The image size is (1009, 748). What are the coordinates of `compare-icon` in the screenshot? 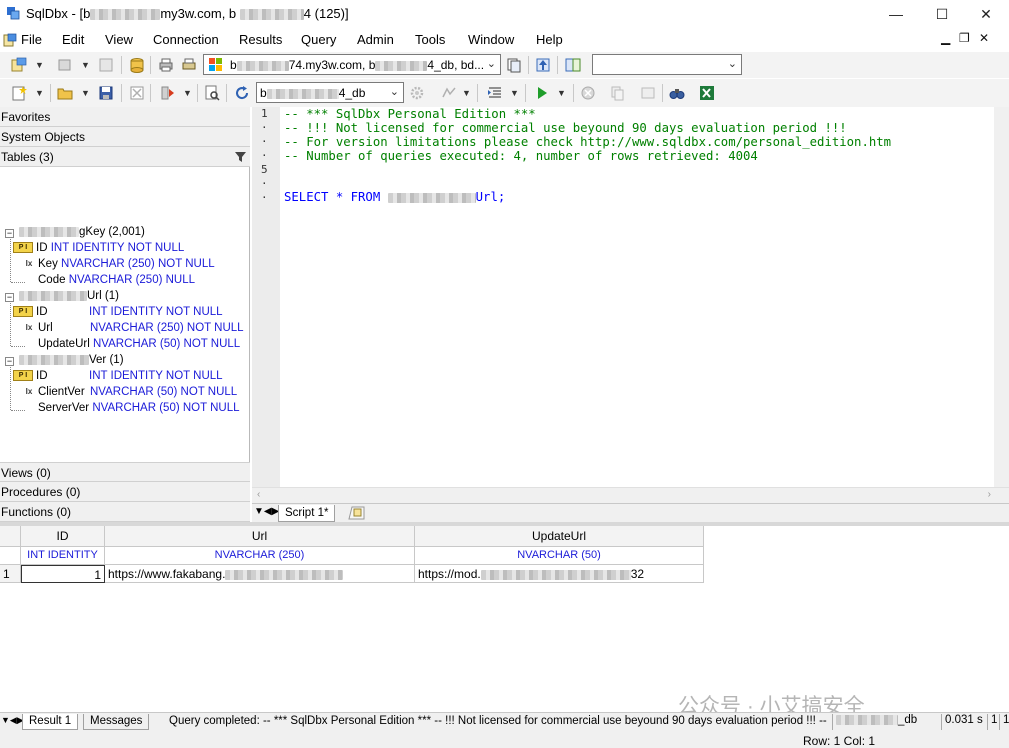 It's located at (573, 65).